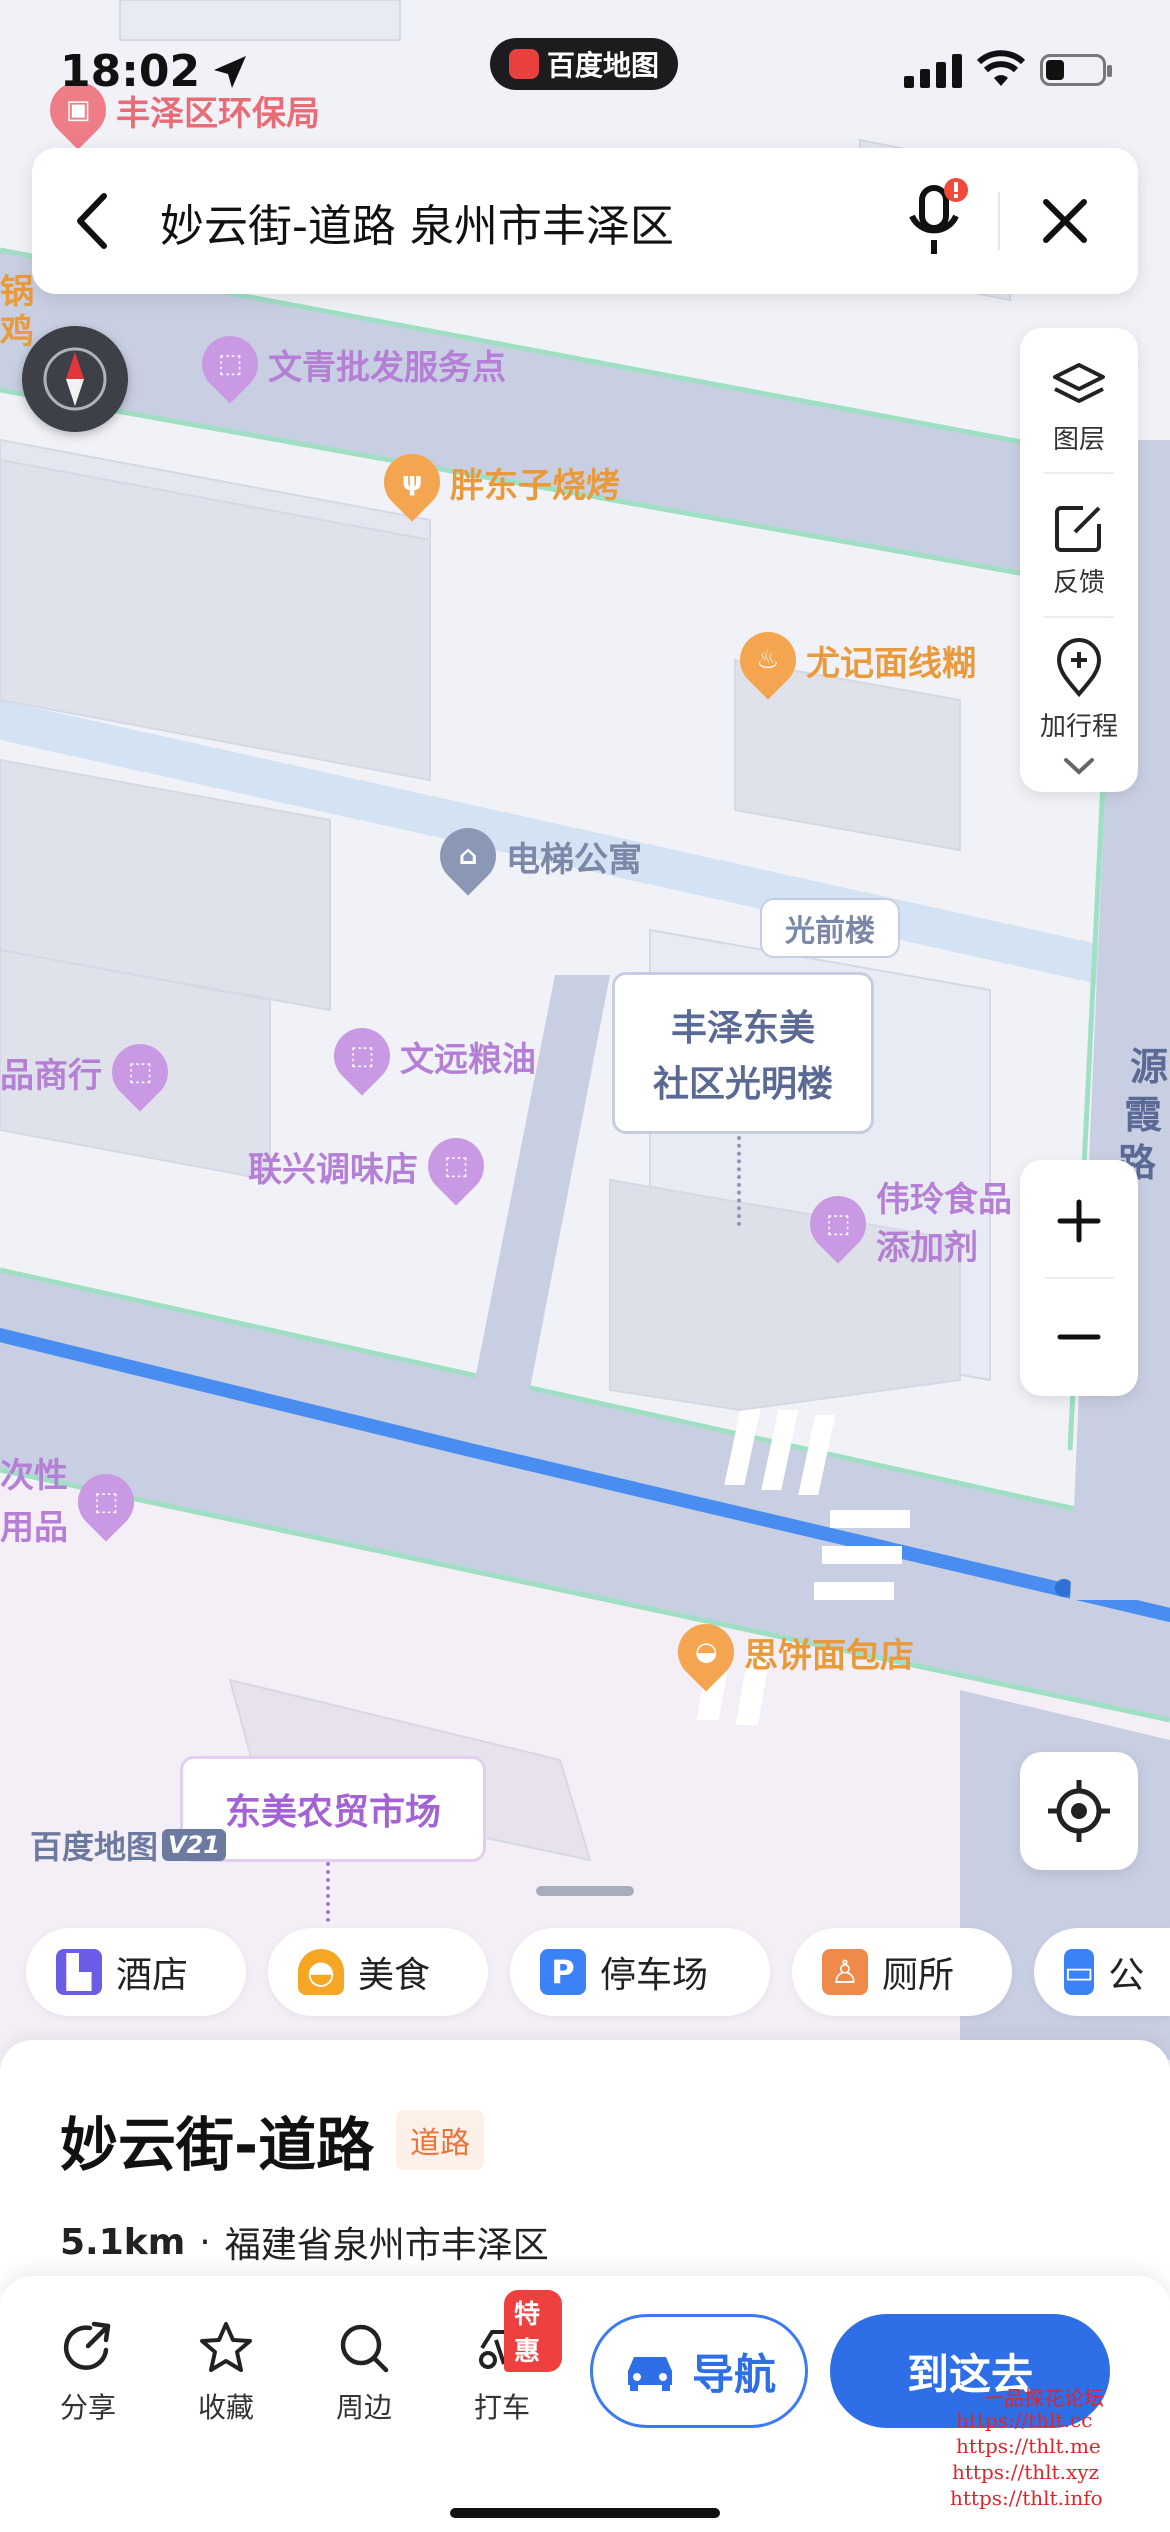 Image resolution: width=1170 pixels, height=2532 pixels. I want to click on crosshair-icon, so click(1079, 1811).